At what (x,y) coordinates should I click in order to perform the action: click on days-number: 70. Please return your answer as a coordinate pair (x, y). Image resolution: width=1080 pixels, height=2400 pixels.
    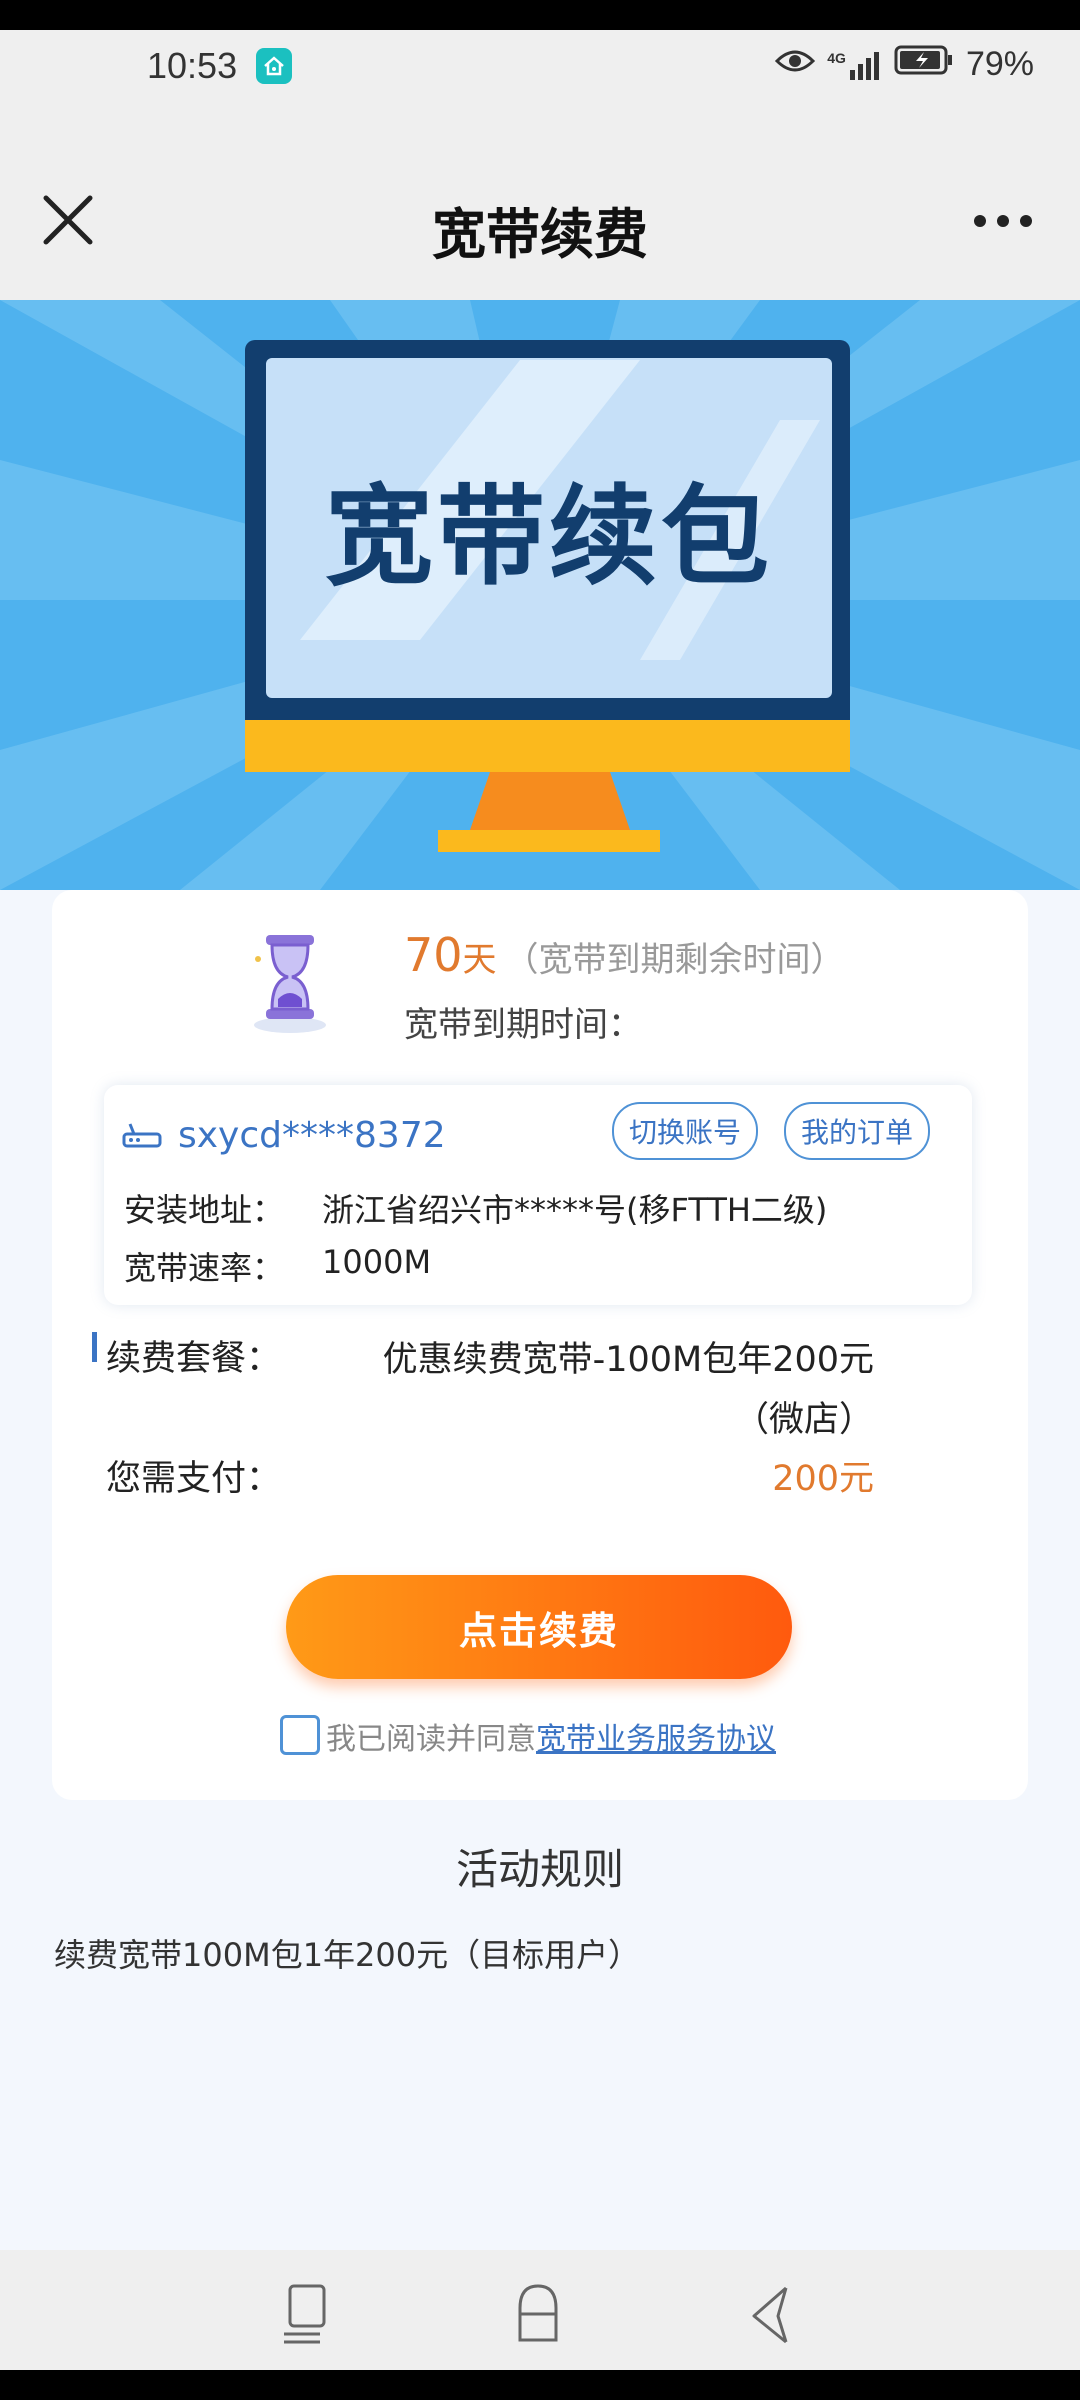
    Looking at the image, I should click on (433, 955).